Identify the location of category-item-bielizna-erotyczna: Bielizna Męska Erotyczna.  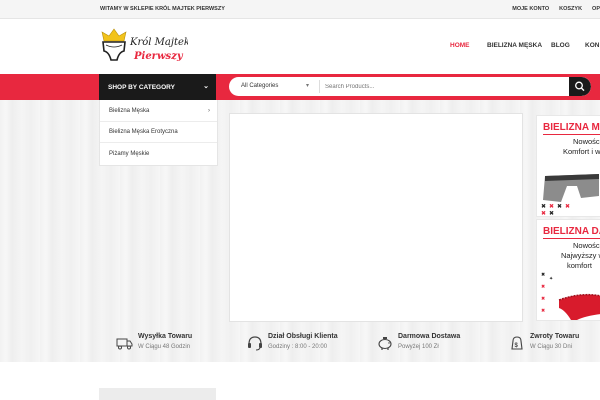
(143, 132).